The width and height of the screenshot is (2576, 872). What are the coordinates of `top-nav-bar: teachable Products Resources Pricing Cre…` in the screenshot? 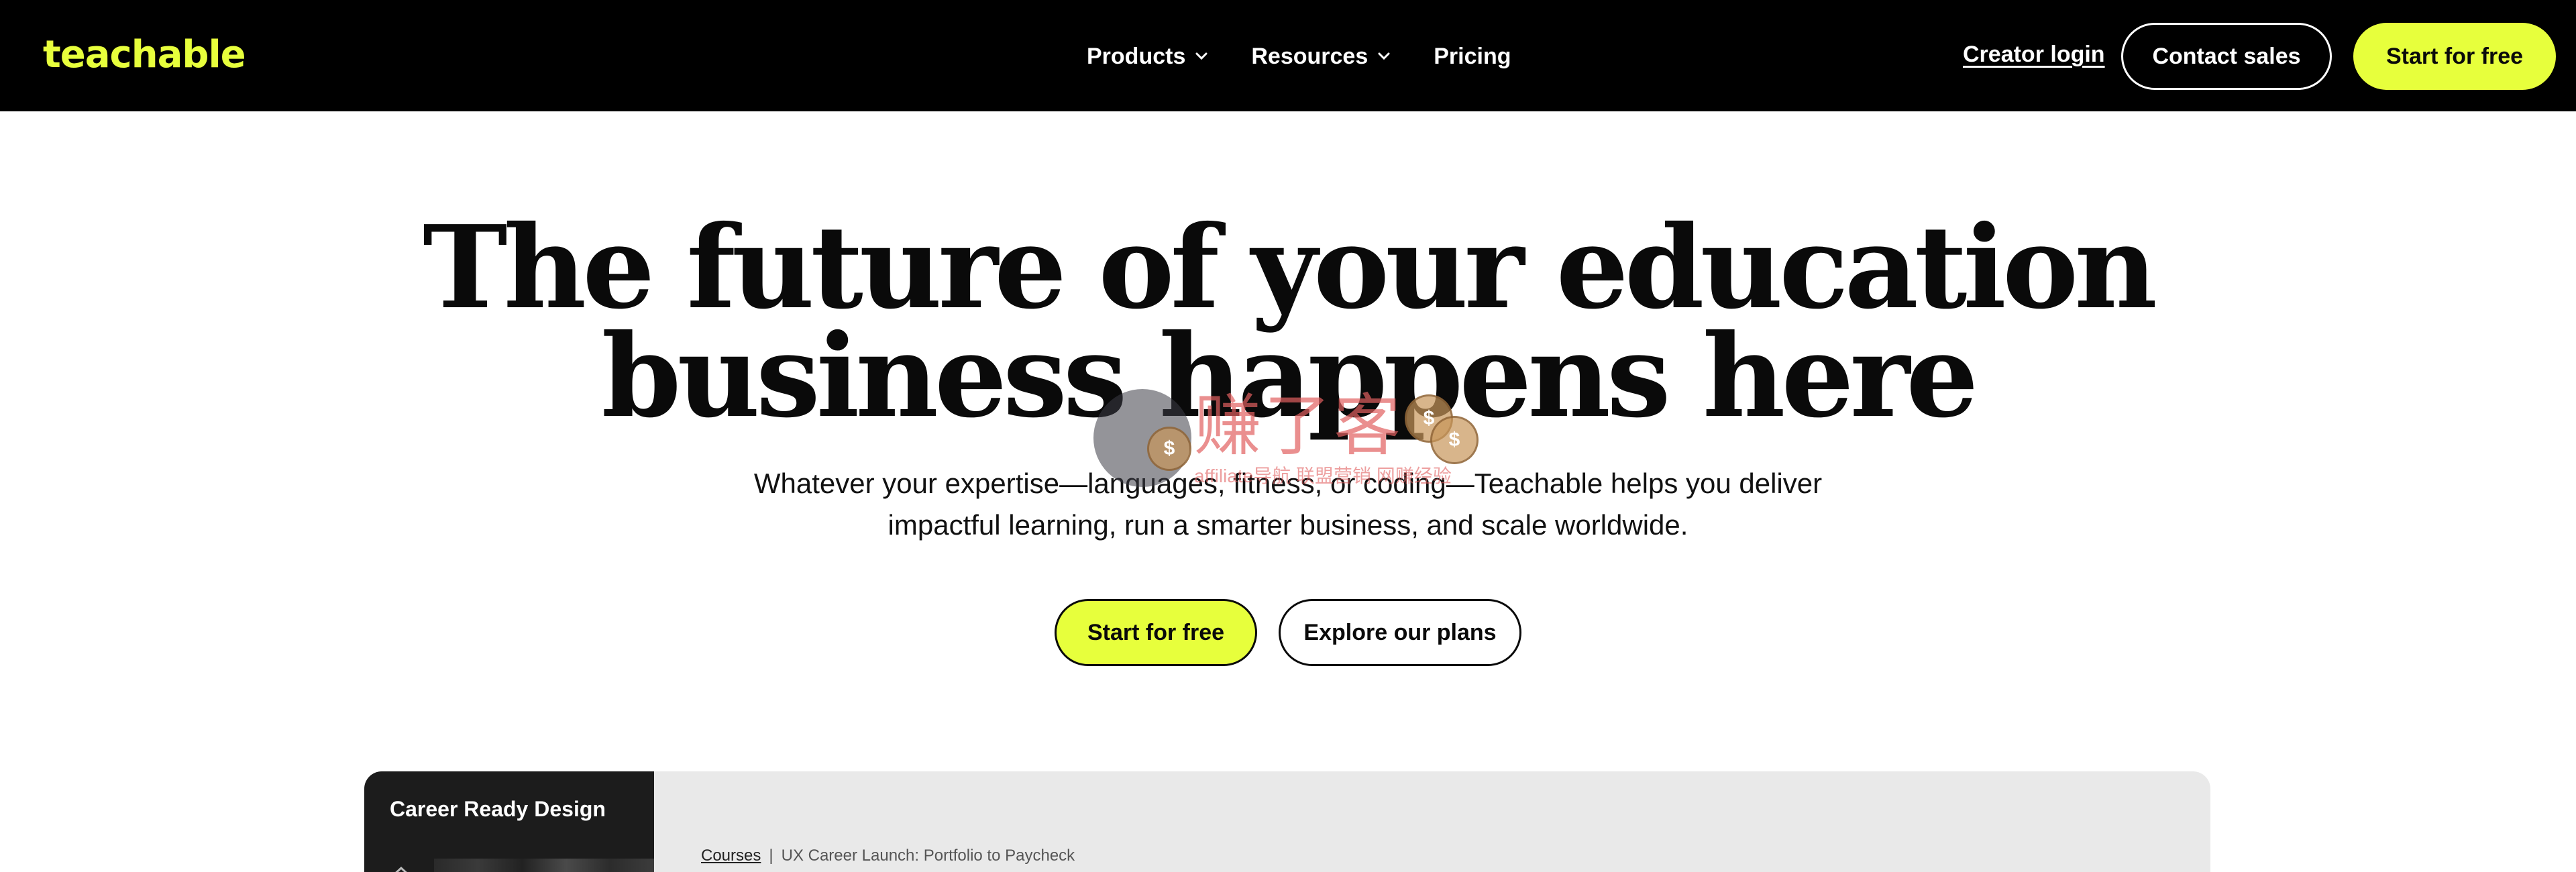 It's located at (1288, 56).